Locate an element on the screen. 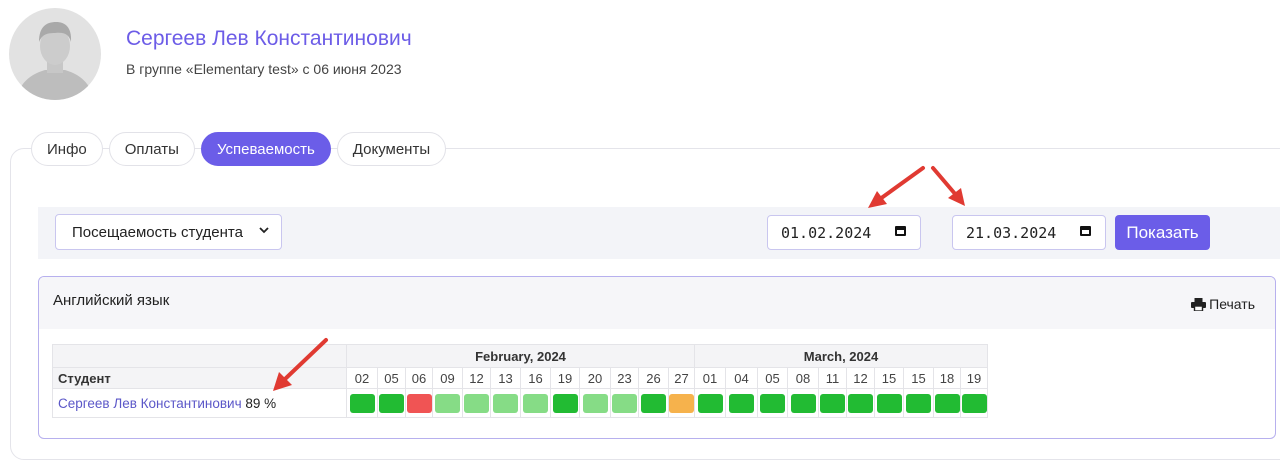 The width and height of the screenshot is (1280, 460). student-cell: Сергеев Лев Константинович 89 % is located at coordinates (199, 403).